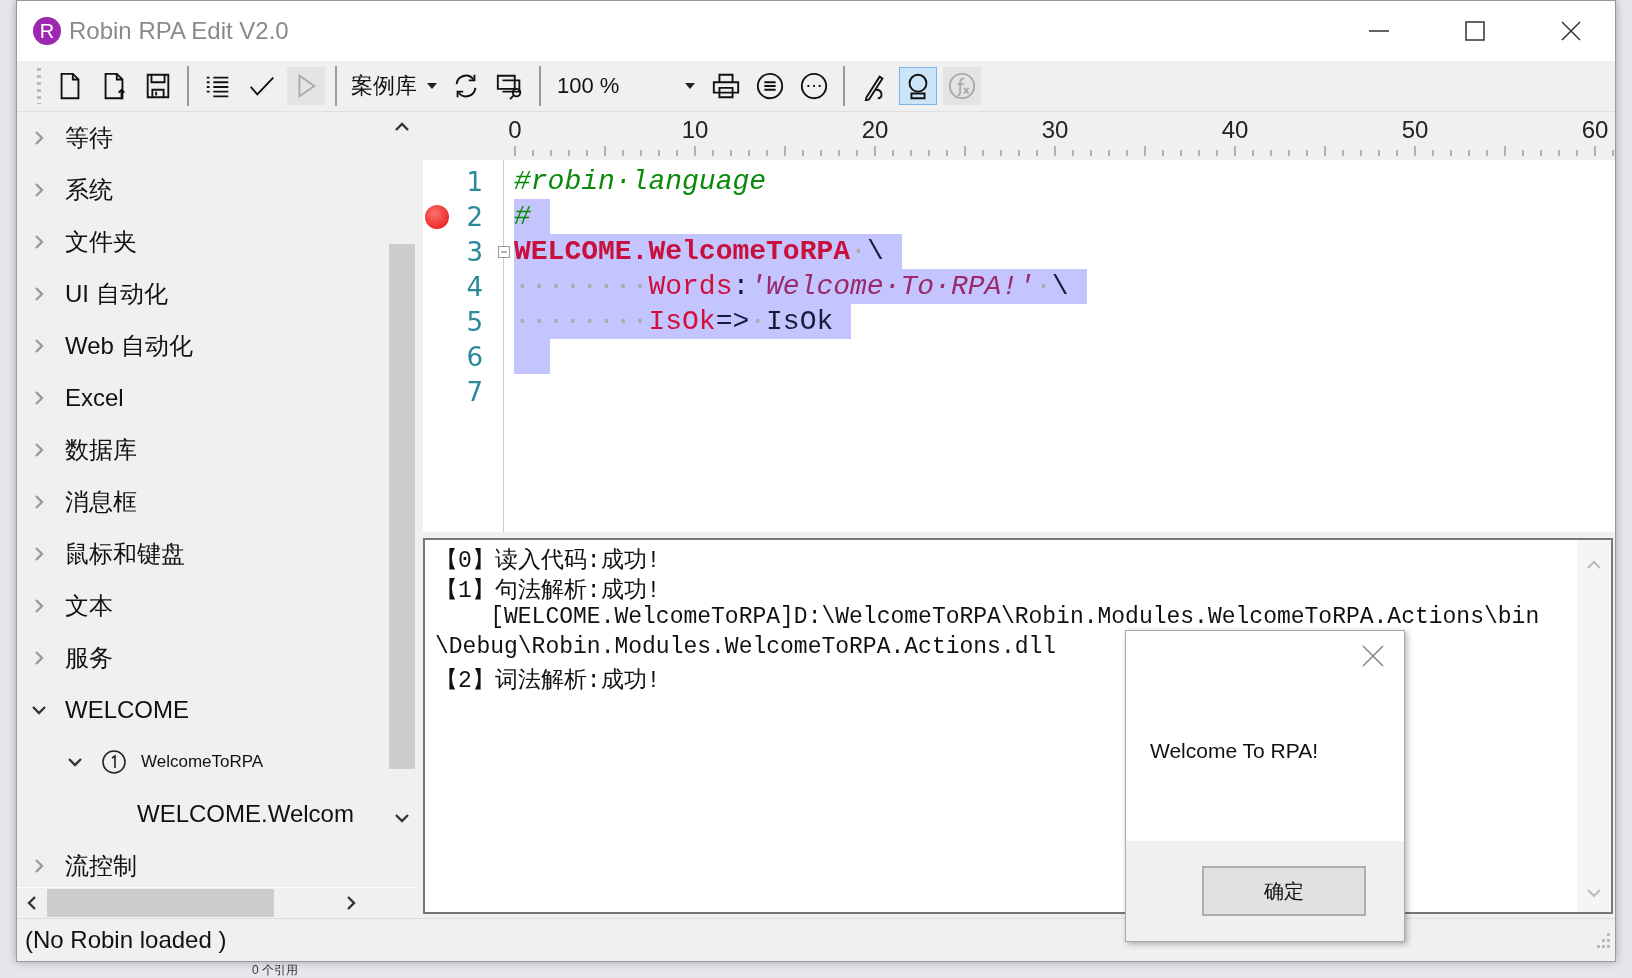 The image size is (1632, 978). Describe the element at coordinates (474, 321) in the screenshot. I see `line-number: 5` at that location.